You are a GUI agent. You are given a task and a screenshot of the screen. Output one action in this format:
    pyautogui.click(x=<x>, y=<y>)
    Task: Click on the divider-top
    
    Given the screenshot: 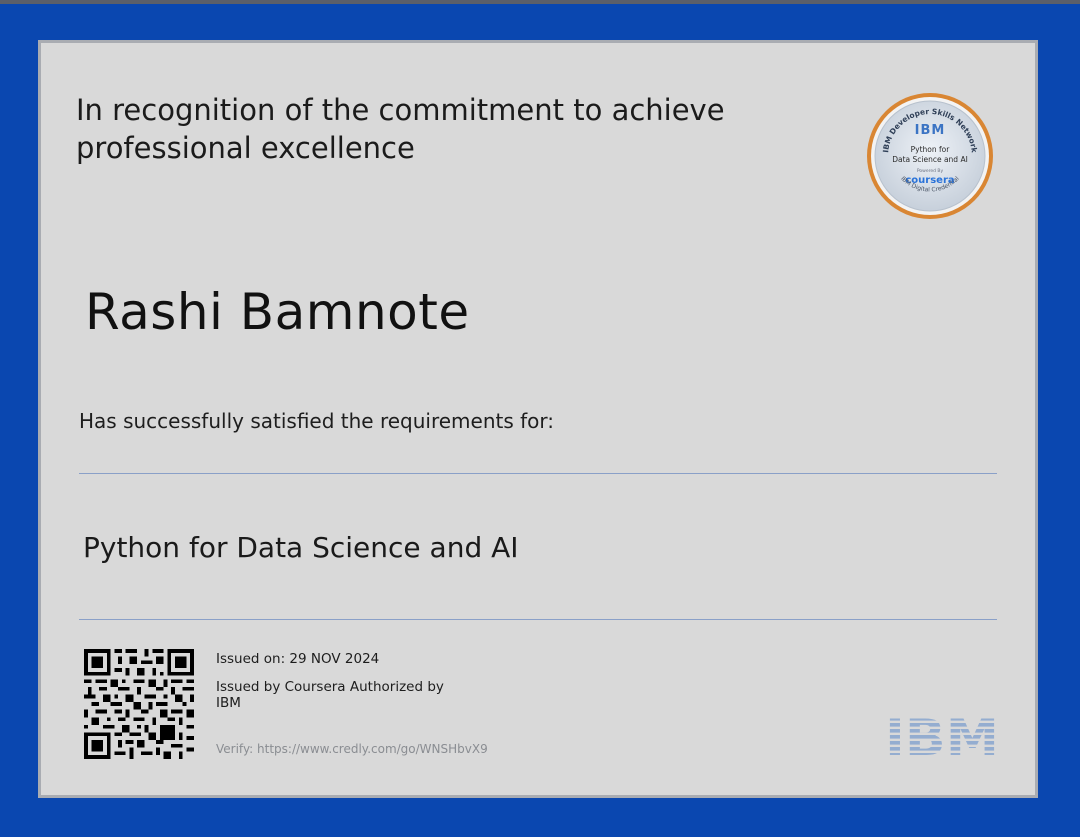 What is the action you would take?
    pyautogui.click(x=538, y=473)
    